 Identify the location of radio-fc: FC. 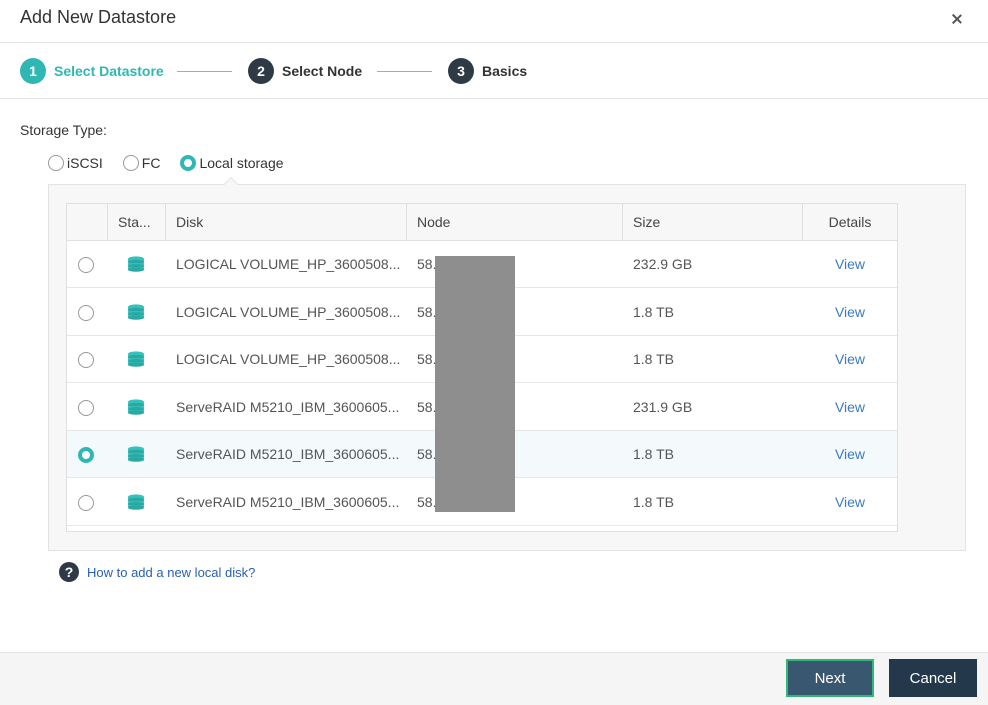
(141, 163).